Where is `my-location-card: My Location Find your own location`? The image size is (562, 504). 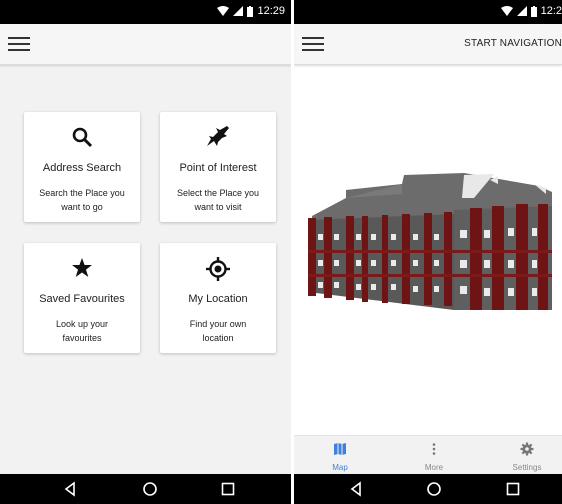
my-location-card: My Location Find your own location is located at coordinates (218, 298).